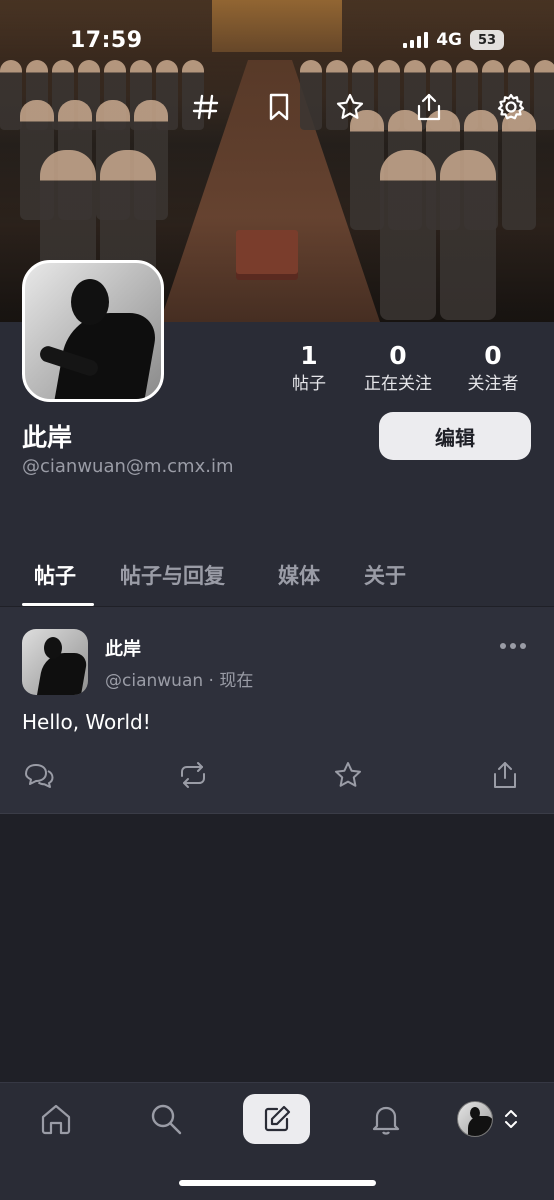 This screenshot has height=1200, width=554. Describe the element at coordinates (385, 575) in the screenshot. I see `tab-about: 关于` at that location.